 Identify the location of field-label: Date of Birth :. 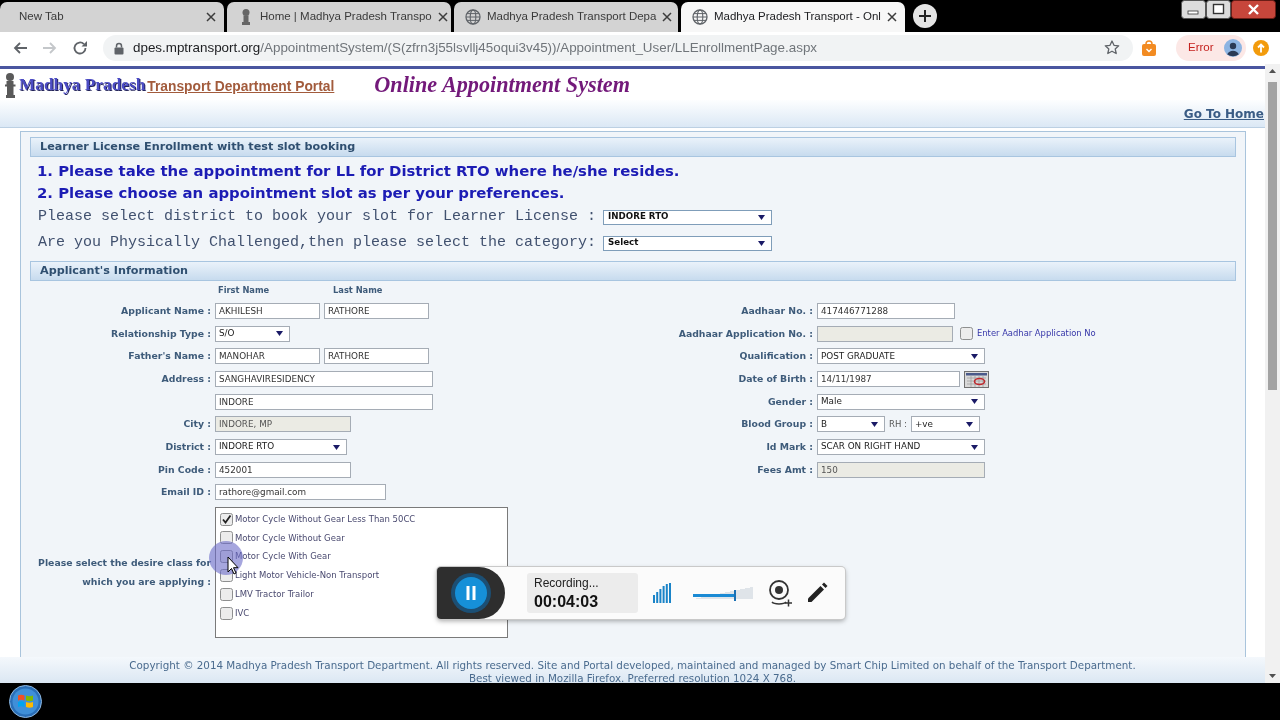
(775, 379).